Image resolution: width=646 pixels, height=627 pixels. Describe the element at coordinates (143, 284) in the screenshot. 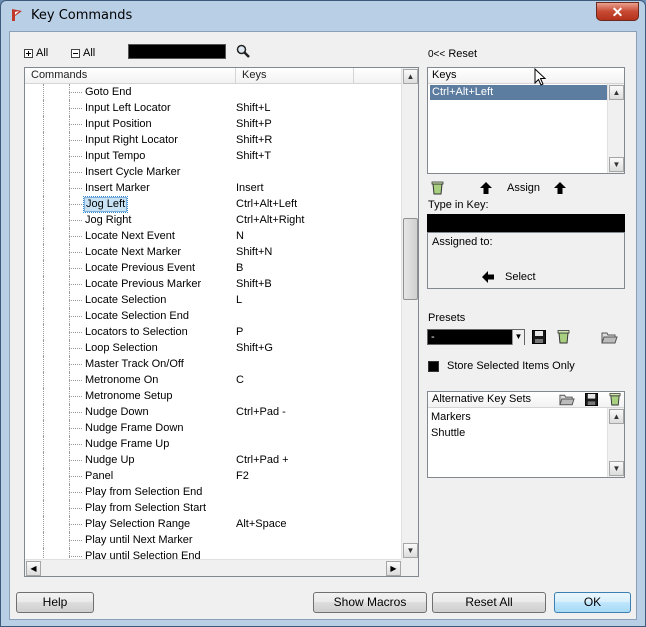

I see `command-name: Locate Previous Marker` at that location.